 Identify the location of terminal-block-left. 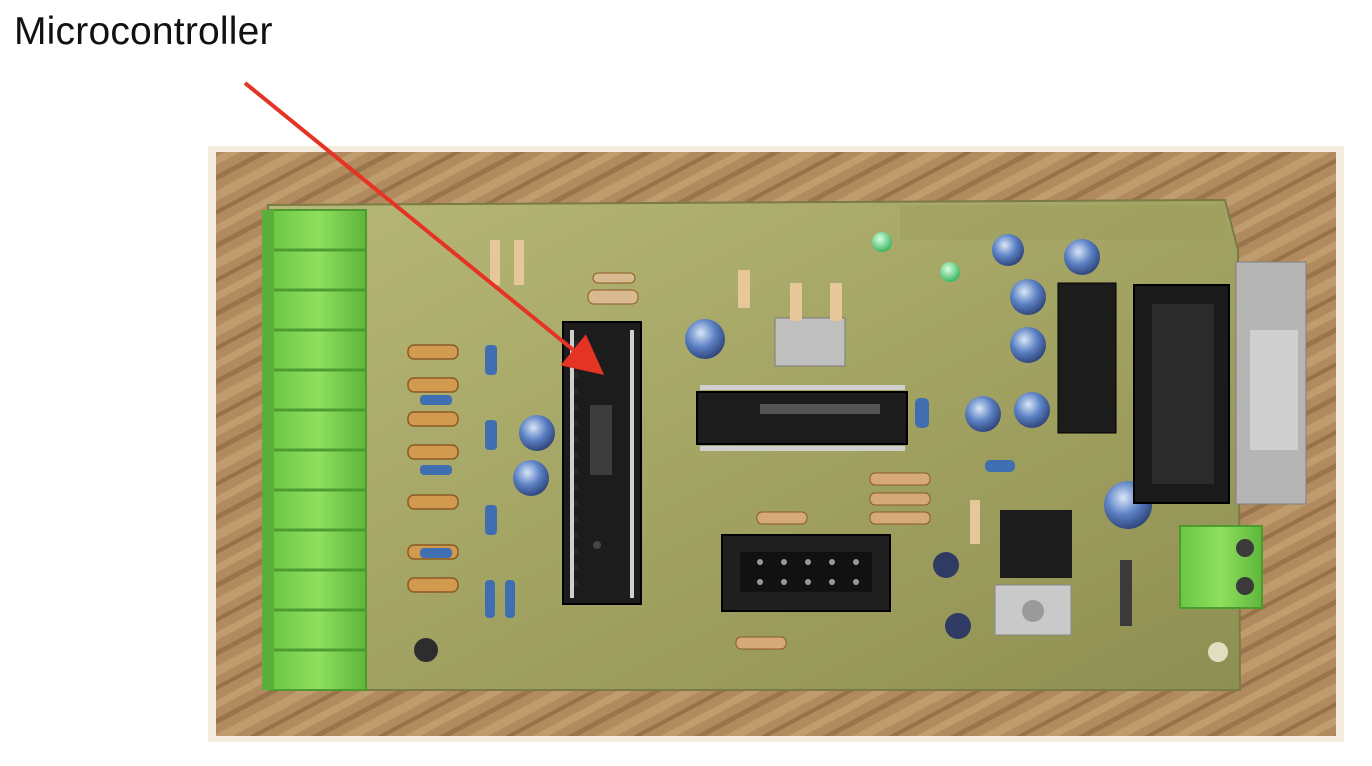
(314, 450).